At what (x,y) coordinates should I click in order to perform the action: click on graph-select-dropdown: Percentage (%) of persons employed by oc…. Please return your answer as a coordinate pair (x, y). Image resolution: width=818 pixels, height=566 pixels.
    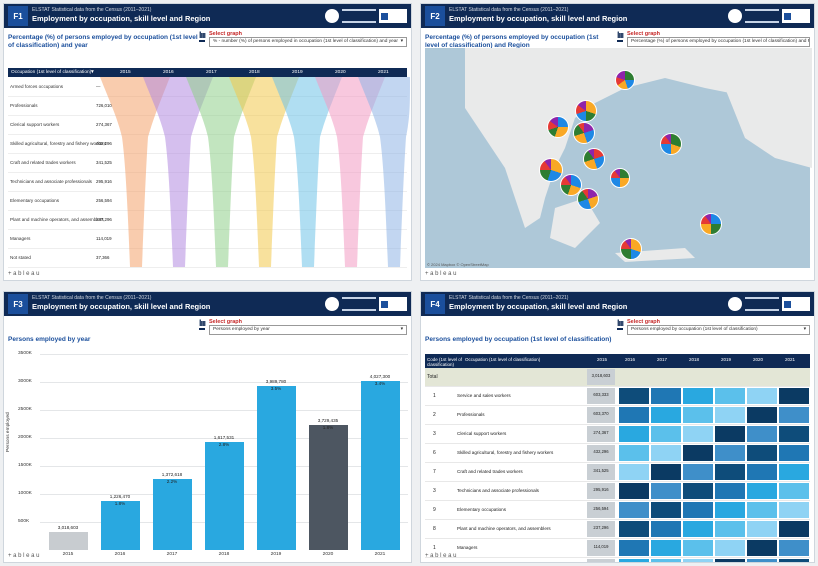
    Looking at the image, I should click on (718, 42).